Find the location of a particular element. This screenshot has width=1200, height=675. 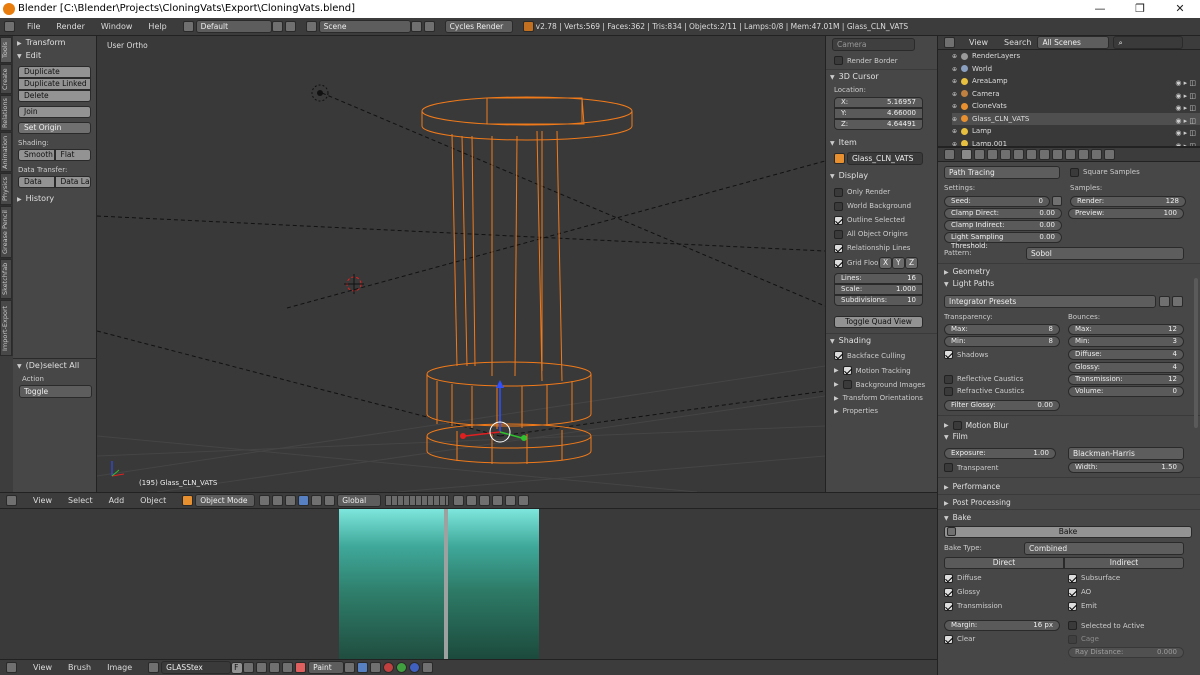

indirect-tab: Indirect is located at coordinates (1124, 563).